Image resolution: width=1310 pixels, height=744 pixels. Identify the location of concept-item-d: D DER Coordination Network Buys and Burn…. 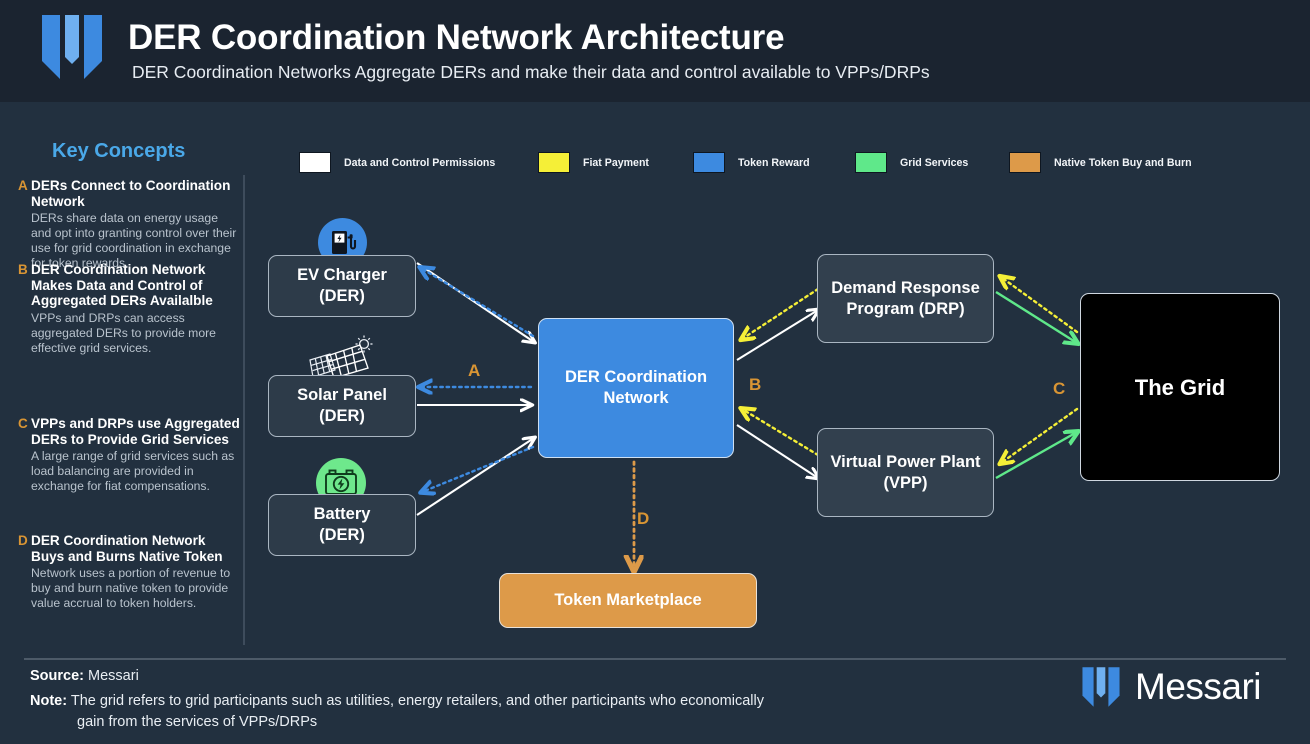
(129, 572).